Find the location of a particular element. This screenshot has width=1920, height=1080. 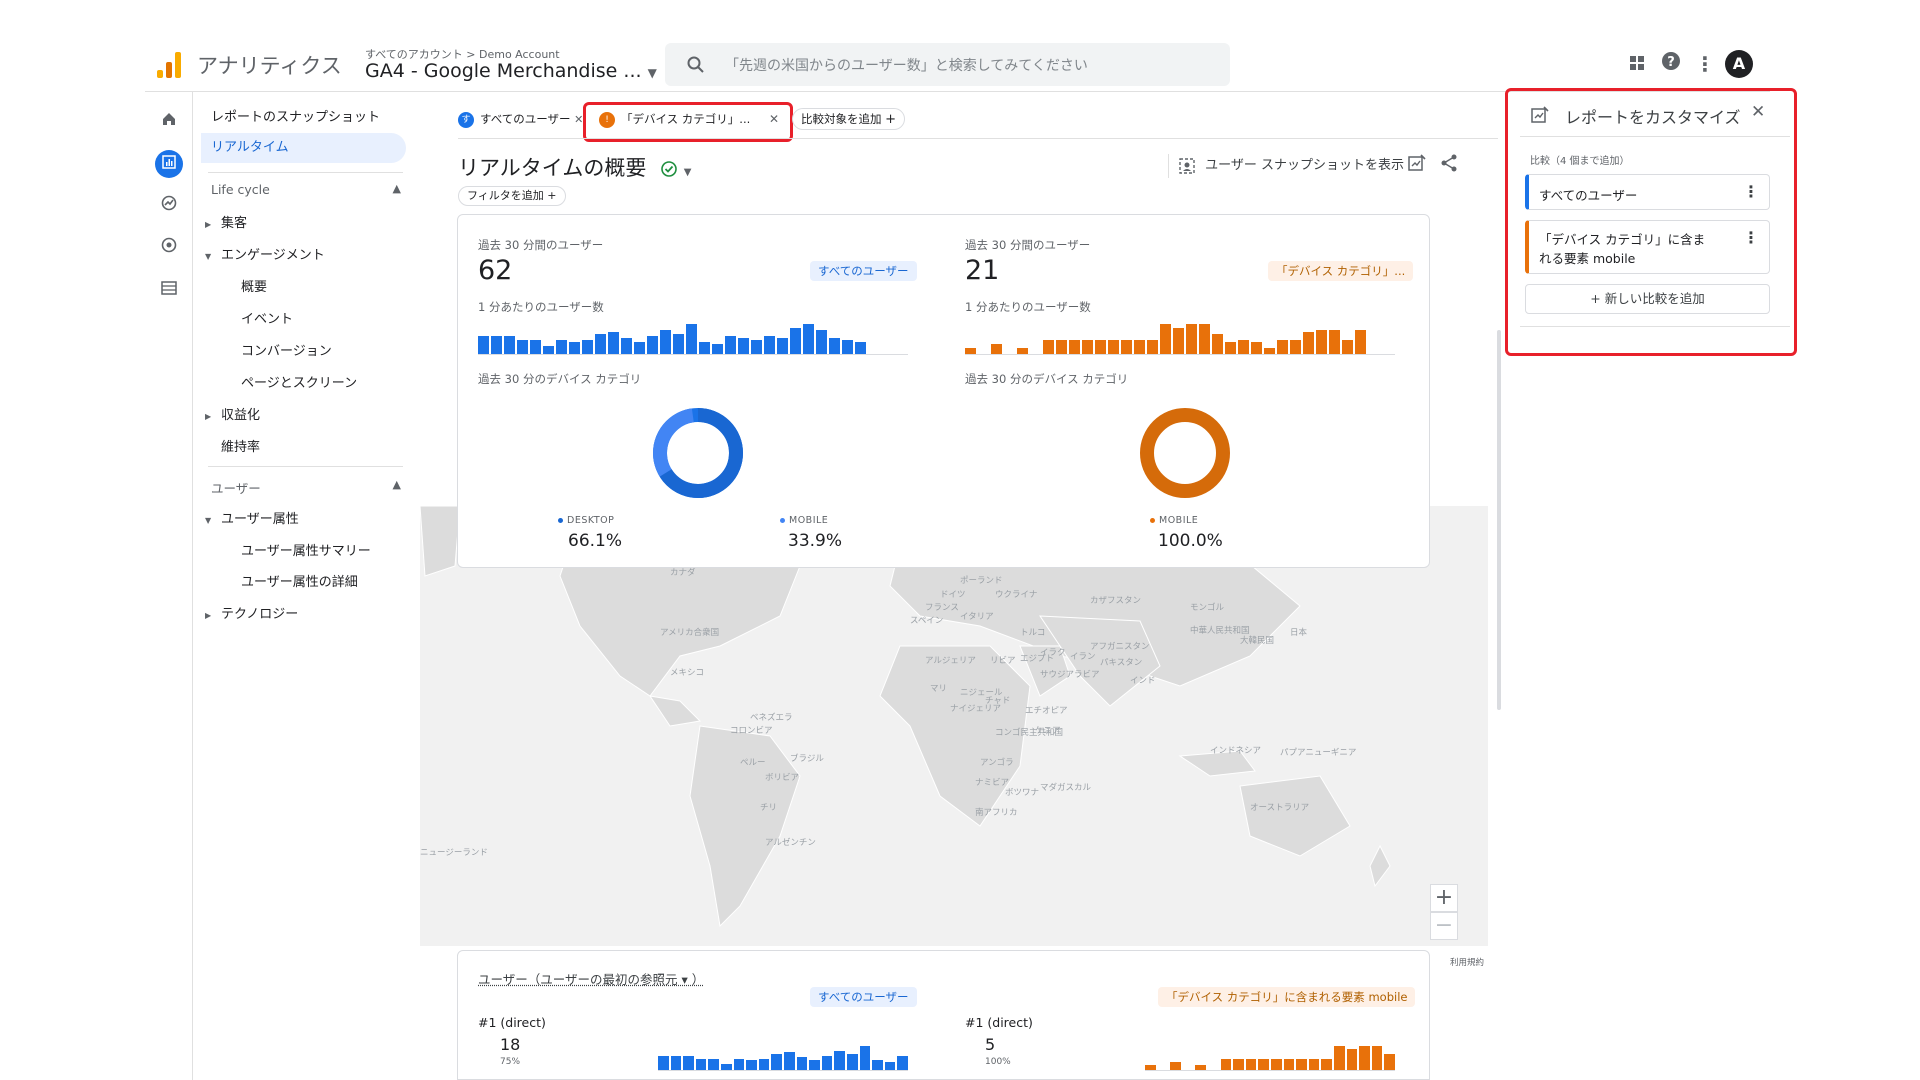

nav-retention: 維持率 is located at coordinates (240, 445).